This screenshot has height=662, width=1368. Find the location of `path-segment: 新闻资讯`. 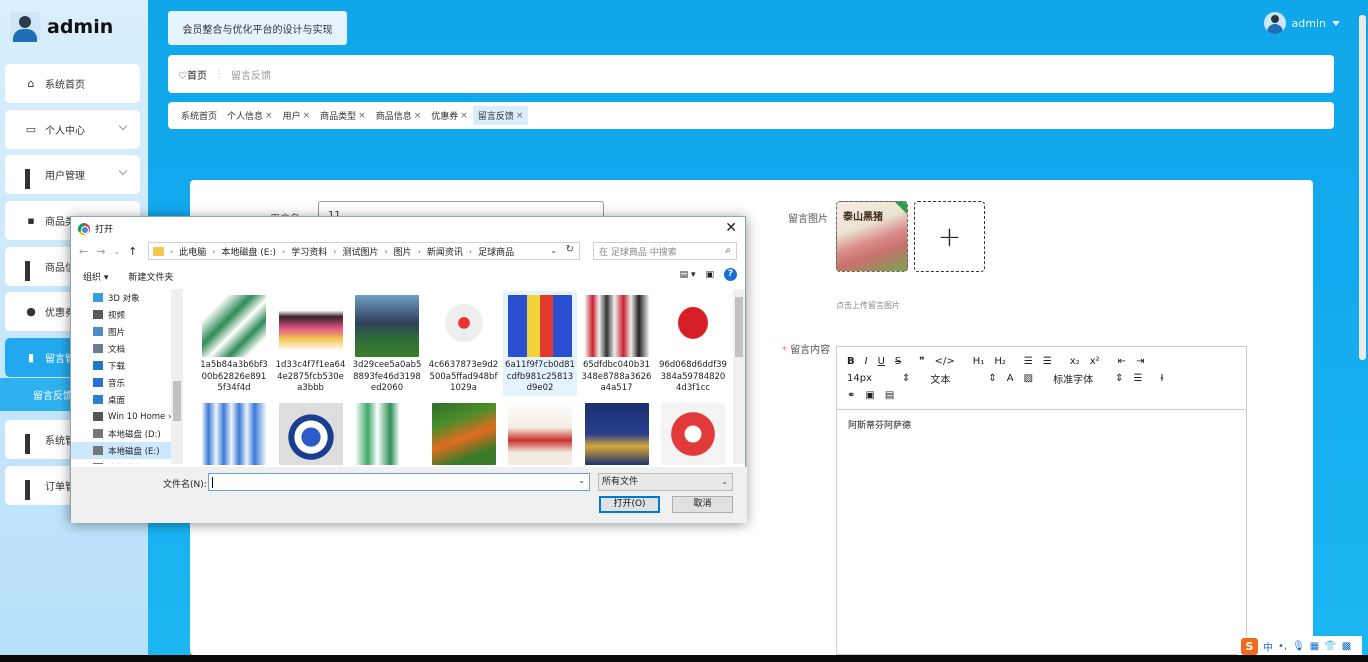

path-segment: 新闻资讯 is located at coordinates (445, 251).